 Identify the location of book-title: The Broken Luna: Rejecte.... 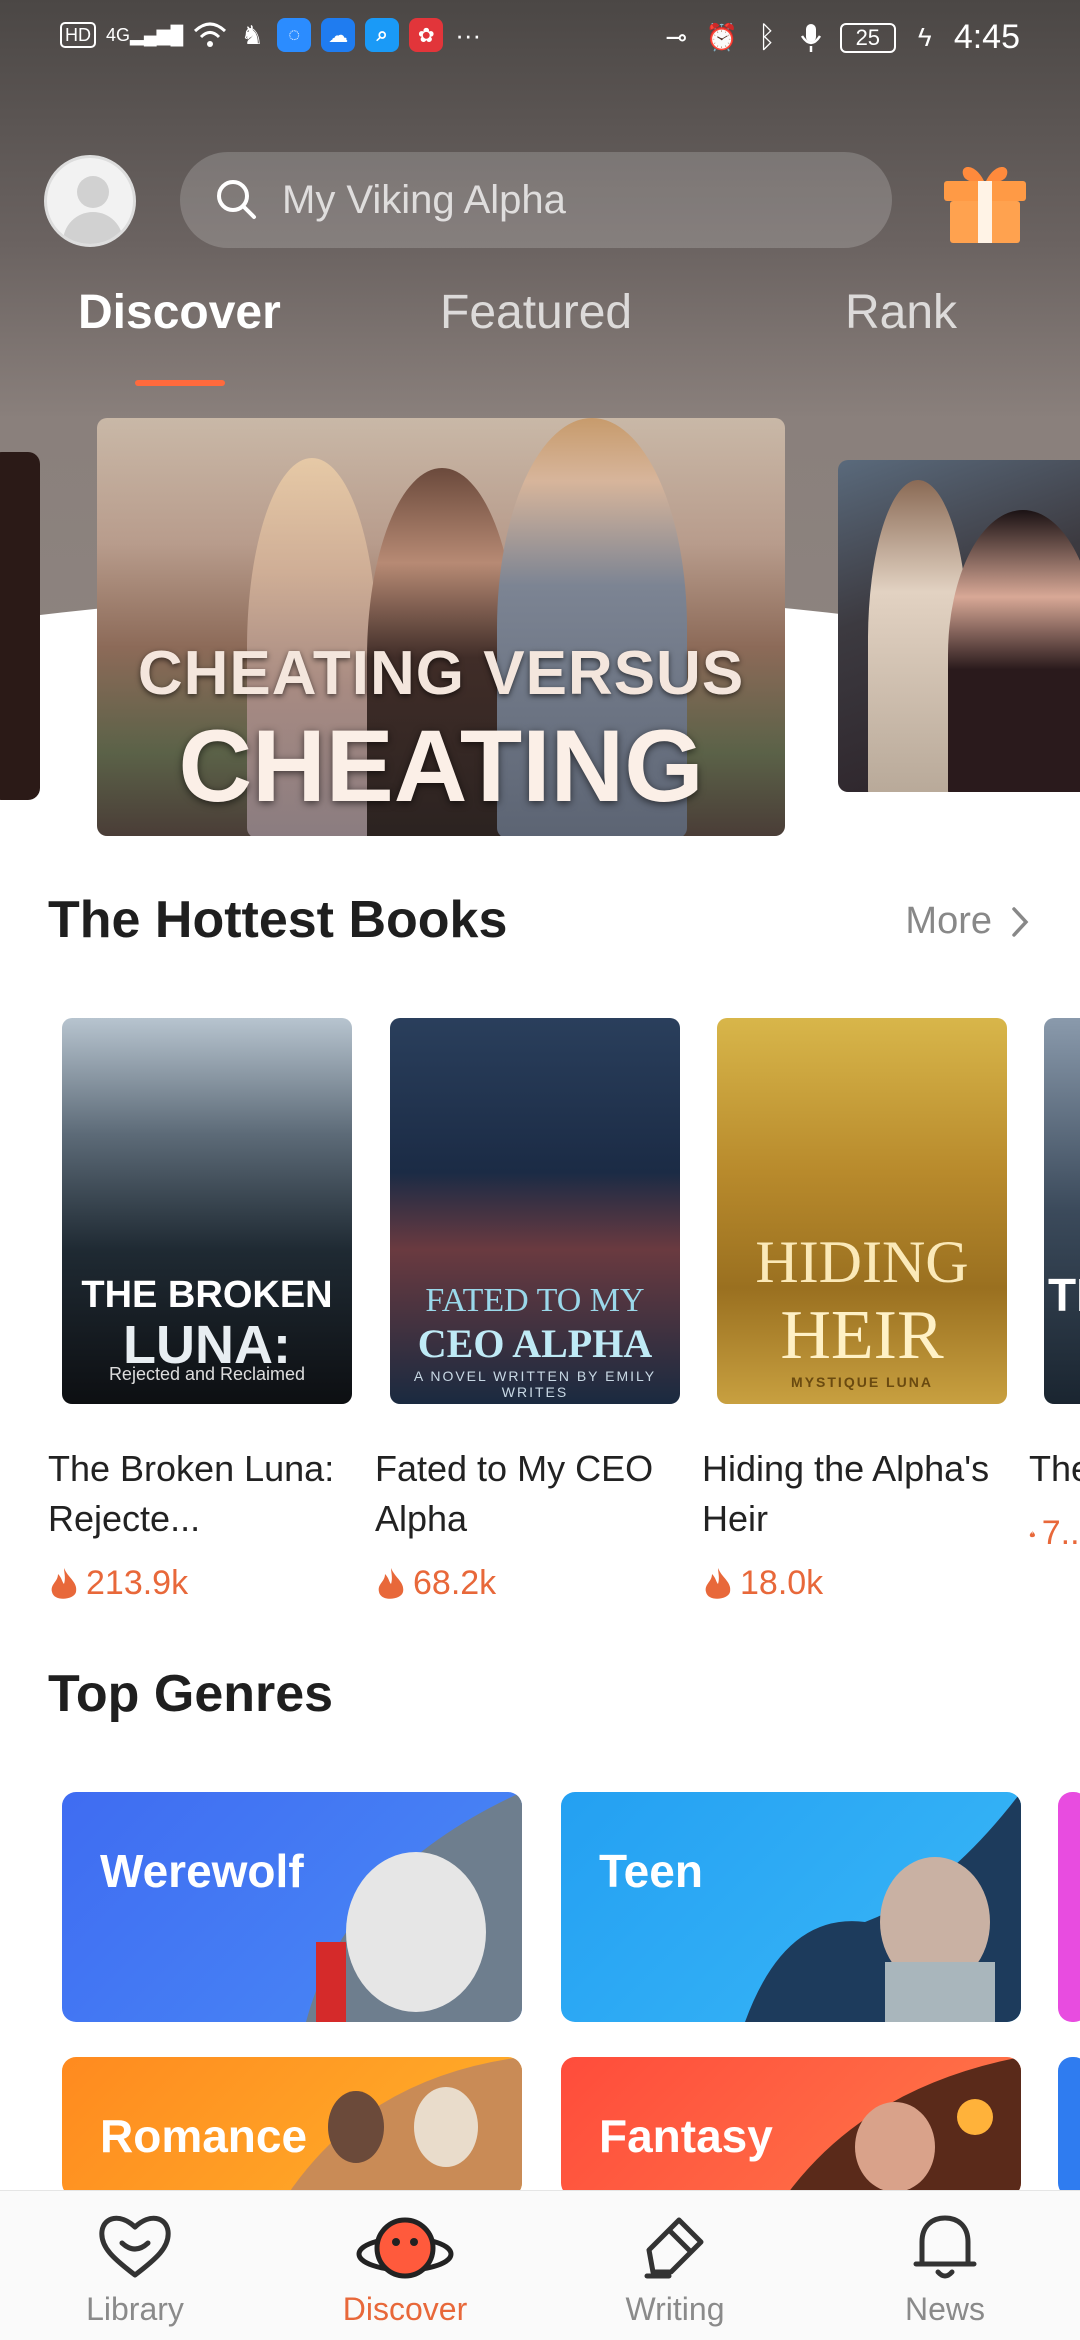
(191, 1493).